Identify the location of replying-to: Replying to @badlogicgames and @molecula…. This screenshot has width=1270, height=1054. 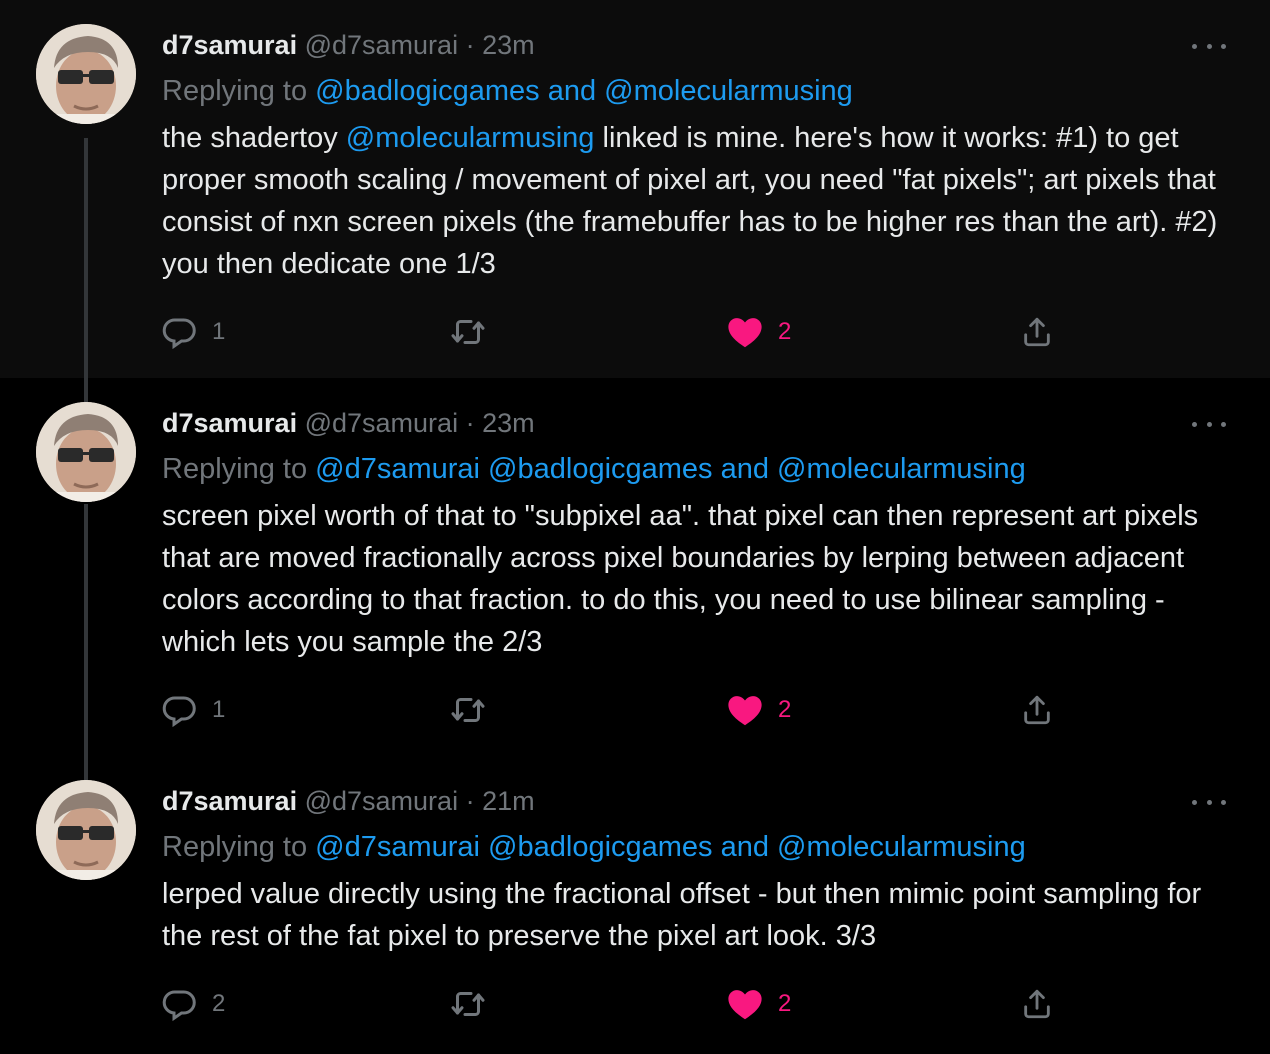
(507, 91).